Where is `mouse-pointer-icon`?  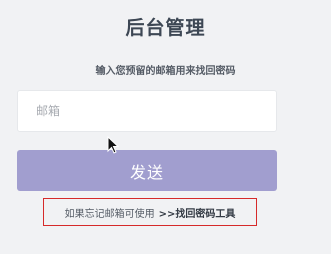 mouse-pointer-icon is located at coordinates (113, 145).